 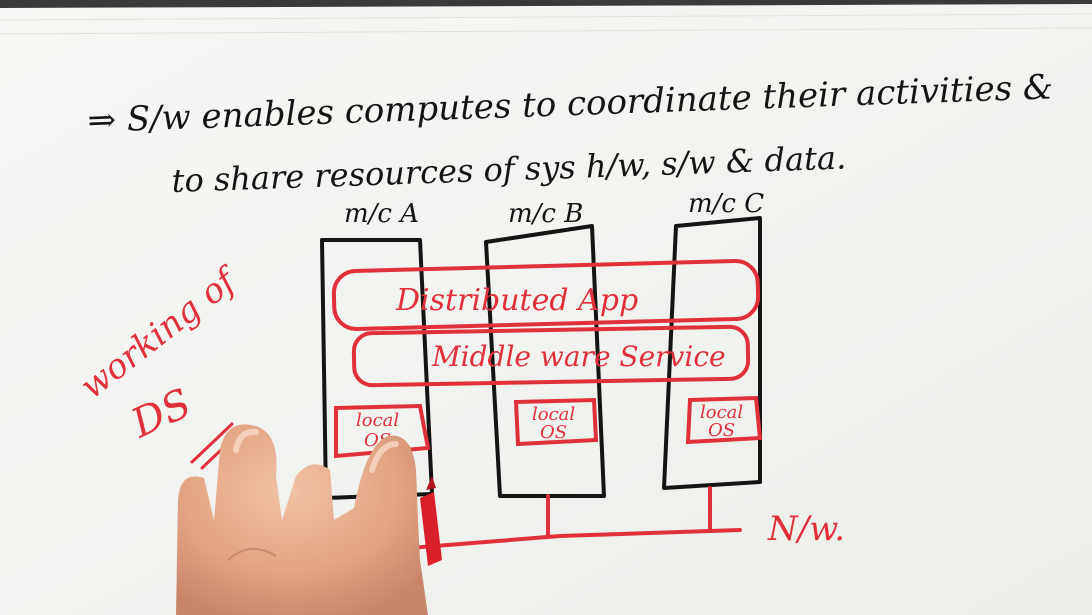 I want to click on machine-c-label: m/c C, so click(x=726, y=204).